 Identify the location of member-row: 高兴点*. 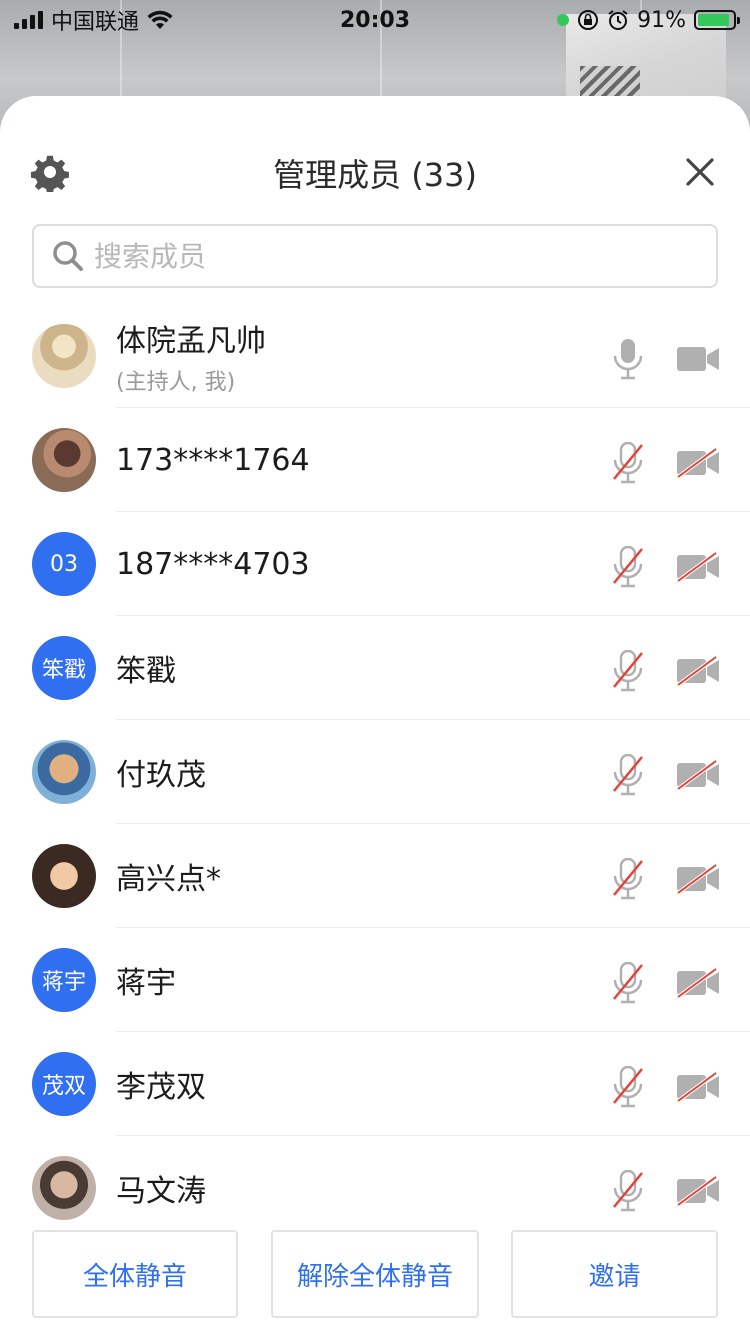
(375, 876).